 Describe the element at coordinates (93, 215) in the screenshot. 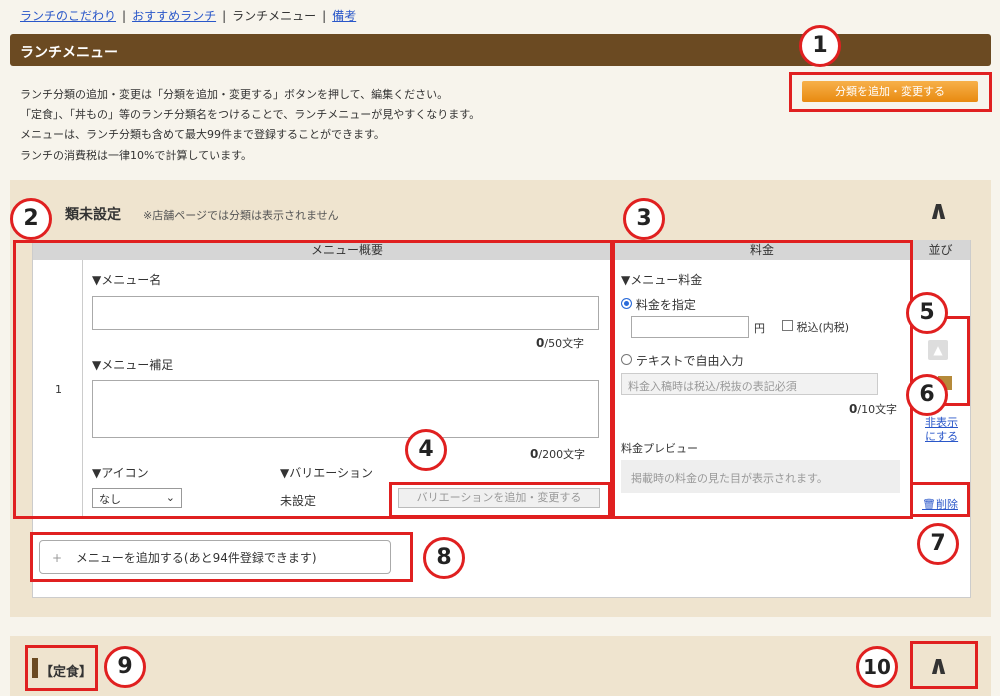

I see `section-title: 類未設定` at that location.